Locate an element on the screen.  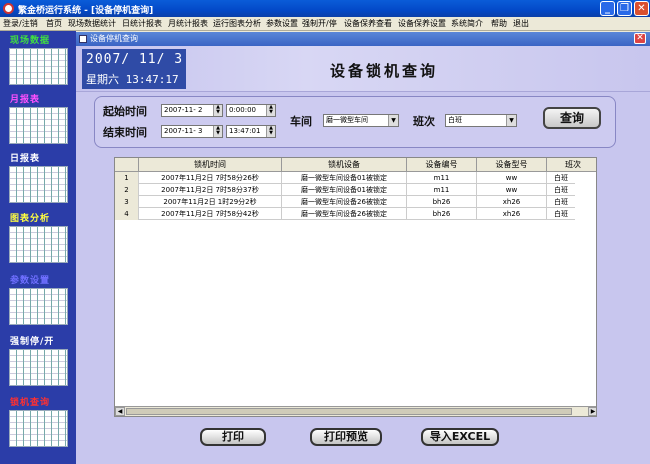
menu-exit: 退出 is located at coordinates (521, 23).